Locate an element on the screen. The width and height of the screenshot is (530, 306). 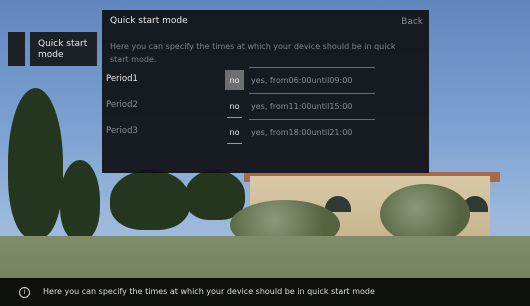
sidebar-item-label: Quick start mode is located at coordinates (63, 49).